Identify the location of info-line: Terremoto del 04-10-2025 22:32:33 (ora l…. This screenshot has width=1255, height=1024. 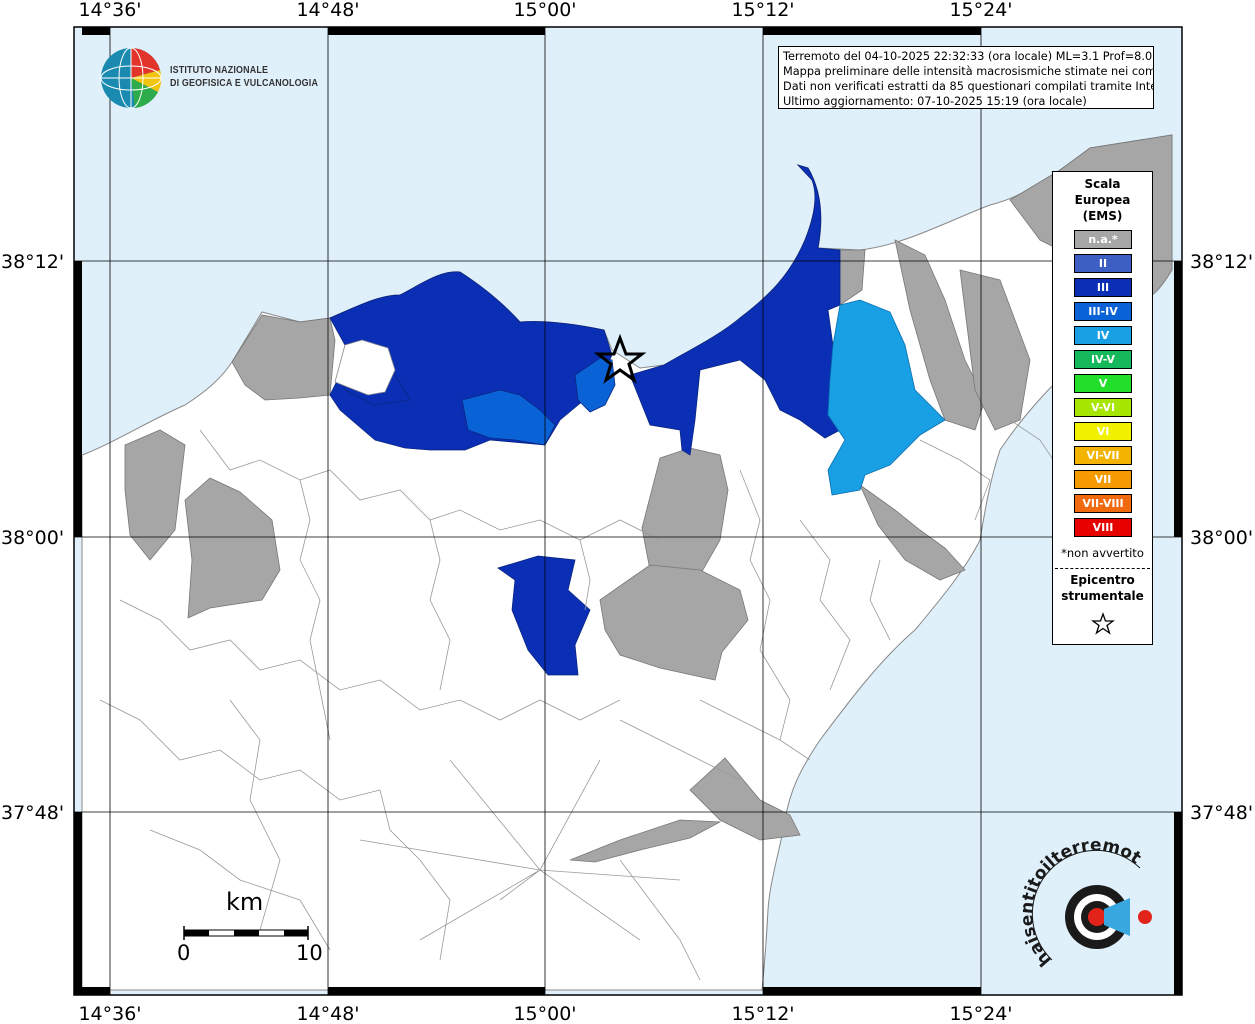
(968, 56).